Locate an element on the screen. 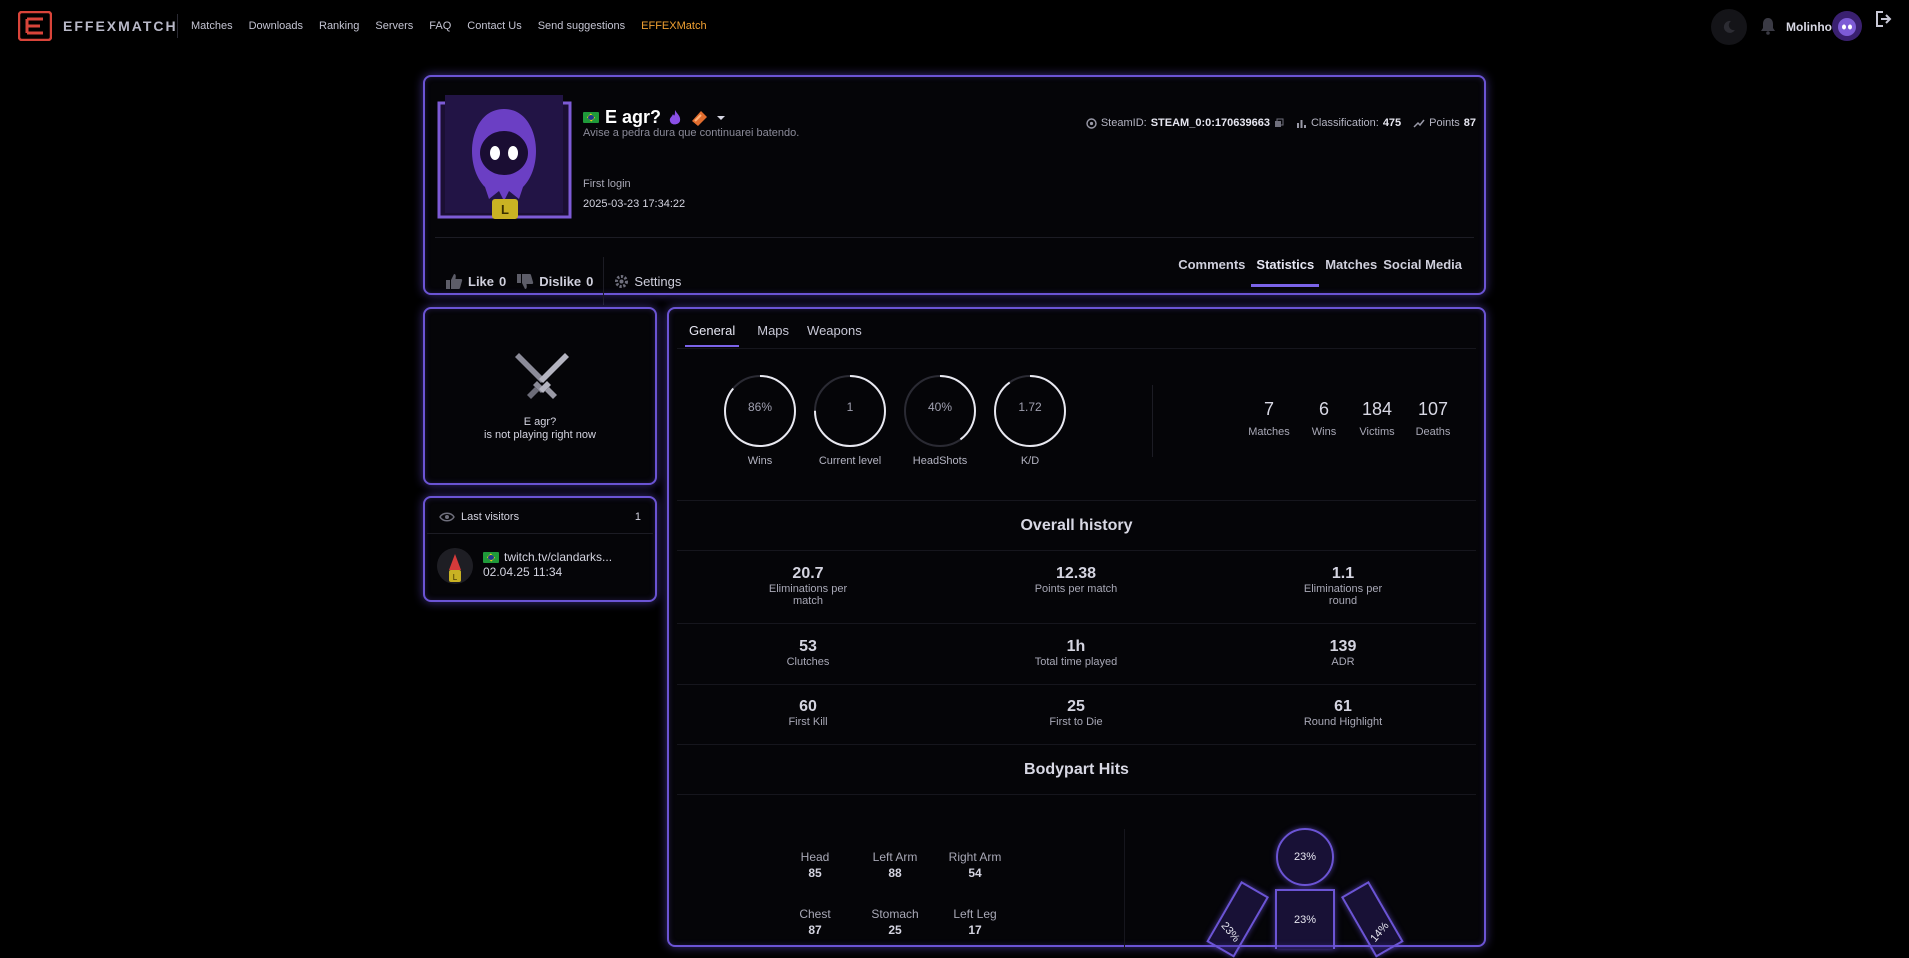  dislike-label: Dislike is located at coordinates (560, 281).